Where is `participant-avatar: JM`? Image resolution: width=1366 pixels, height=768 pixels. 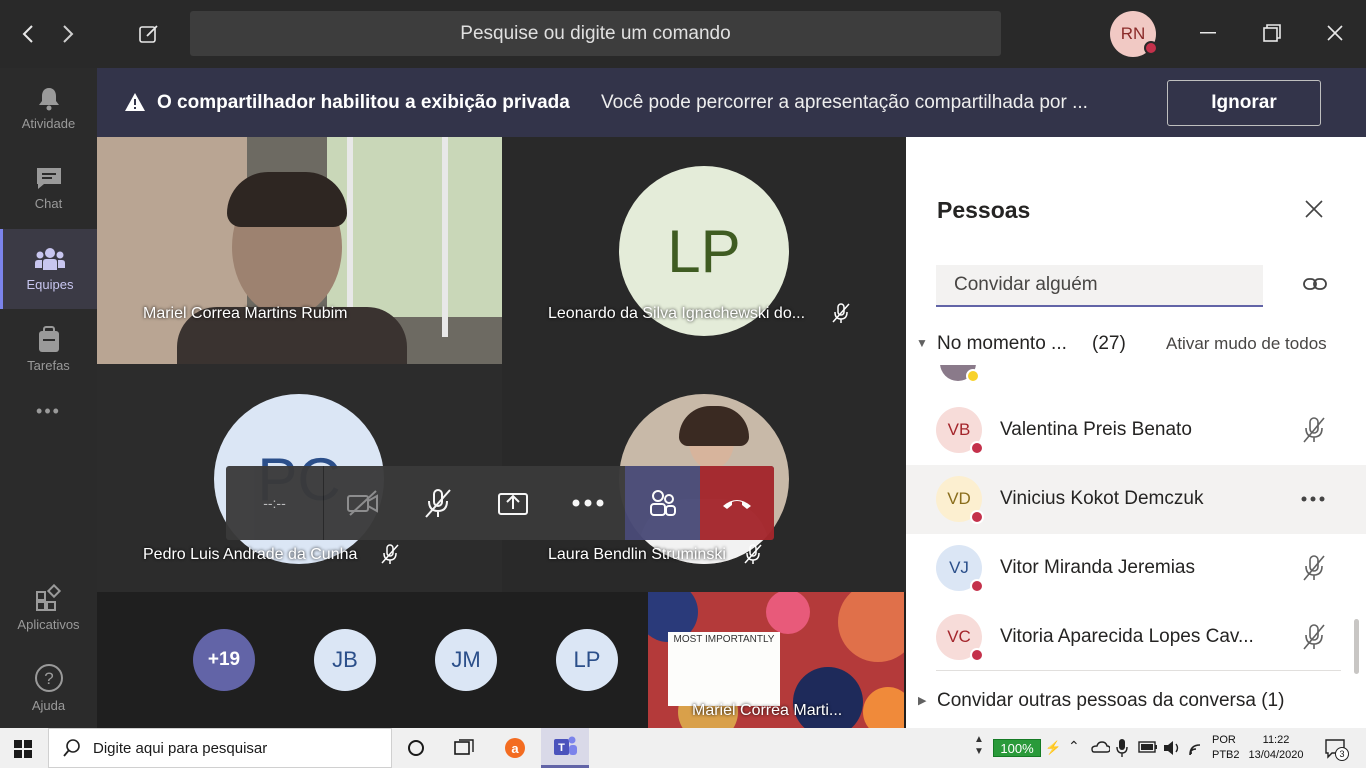 participant-avatar: JM is located at coordinates (466, 660).